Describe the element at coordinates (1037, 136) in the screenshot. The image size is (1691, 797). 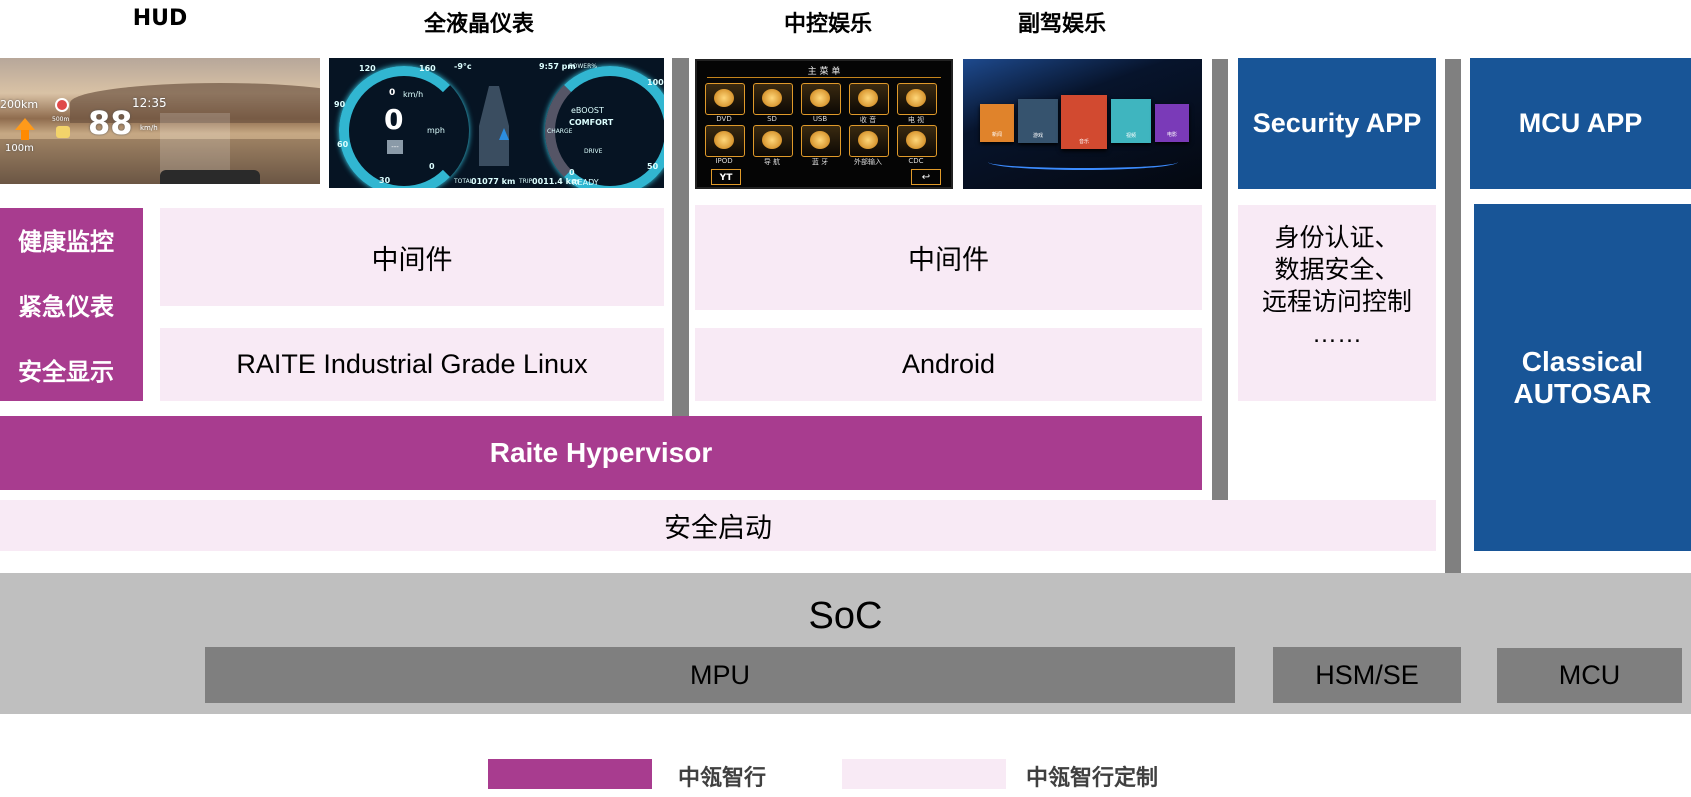
I see `passenger-tile-label: 游戏` at that location.